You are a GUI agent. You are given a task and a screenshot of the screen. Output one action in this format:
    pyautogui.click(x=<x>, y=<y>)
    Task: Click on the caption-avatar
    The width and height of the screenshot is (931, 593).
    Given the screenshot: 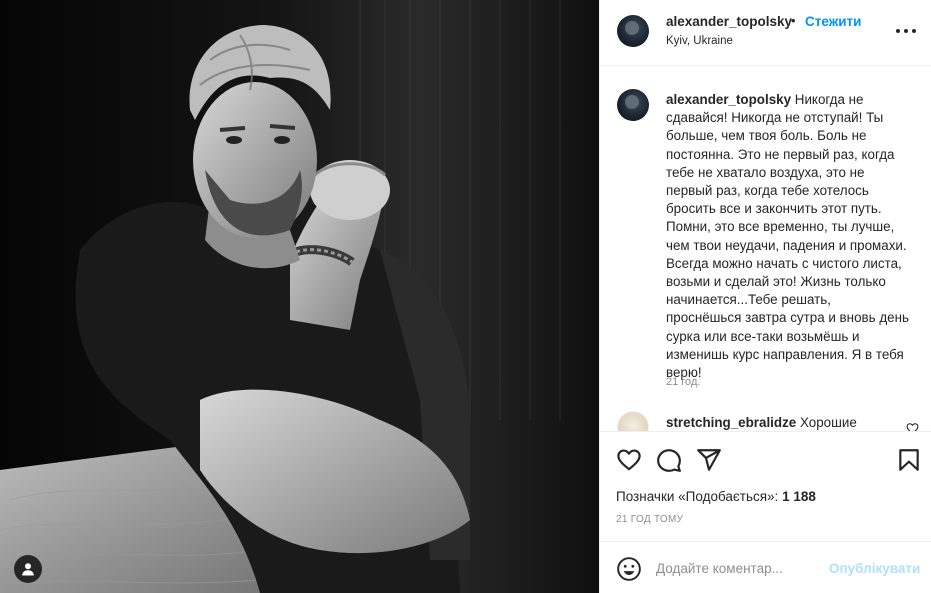 What is the action you would take?
    pyautogui.click(x=633, y=105)
    